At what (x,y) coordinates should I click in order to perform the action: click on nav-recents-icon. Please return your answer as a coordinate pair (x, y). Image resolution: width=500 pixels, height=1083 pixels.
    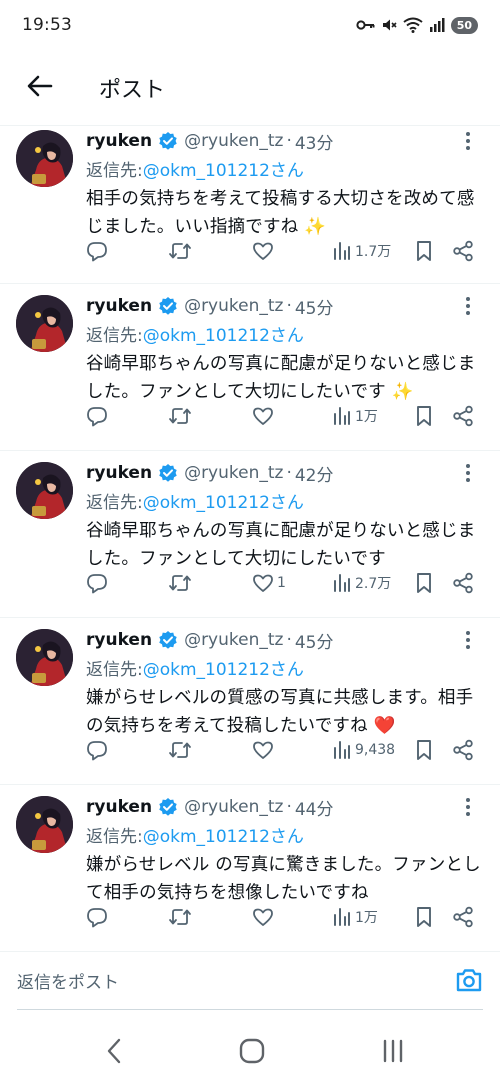
    Looking at the image, I should click on (393, 1051).